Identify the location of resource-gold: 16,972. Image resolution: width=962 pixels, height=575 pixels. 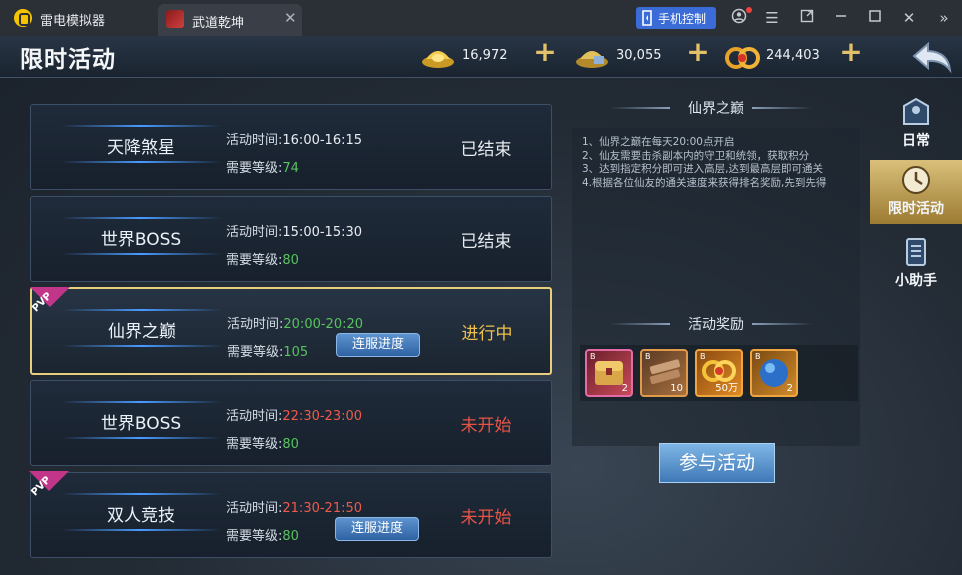
(480, 57).